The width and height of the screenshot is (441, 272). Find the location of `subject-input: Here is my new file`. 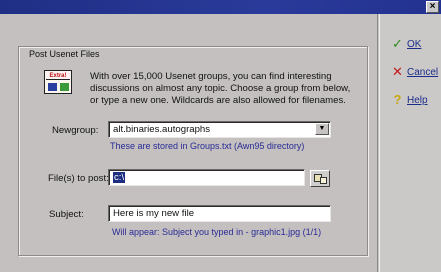

subject-input: Here is my new file is located at coordinates (219, 213).